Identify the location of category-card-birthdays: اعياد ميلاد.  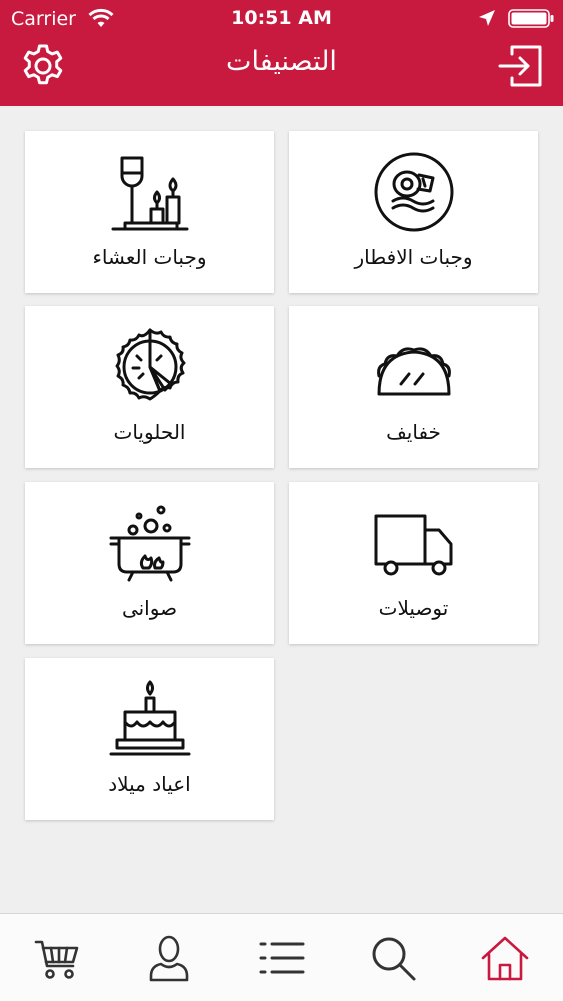
(149, 739).